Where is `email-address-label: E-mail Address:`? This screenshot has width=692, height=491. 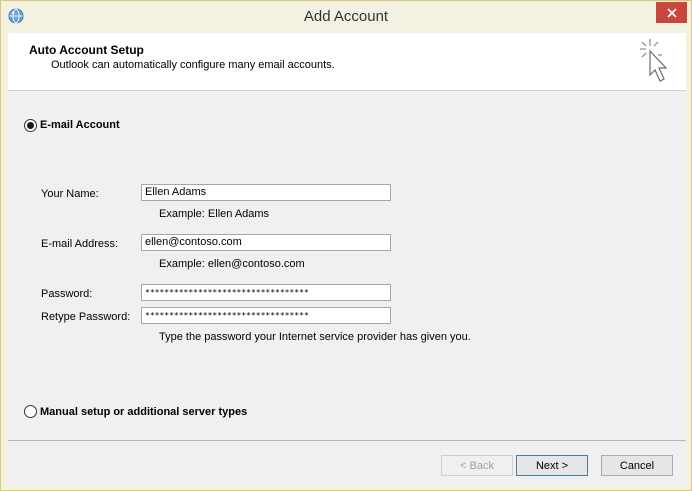 email-address-label: E-mail Address: is located at coordinates (80, 244).